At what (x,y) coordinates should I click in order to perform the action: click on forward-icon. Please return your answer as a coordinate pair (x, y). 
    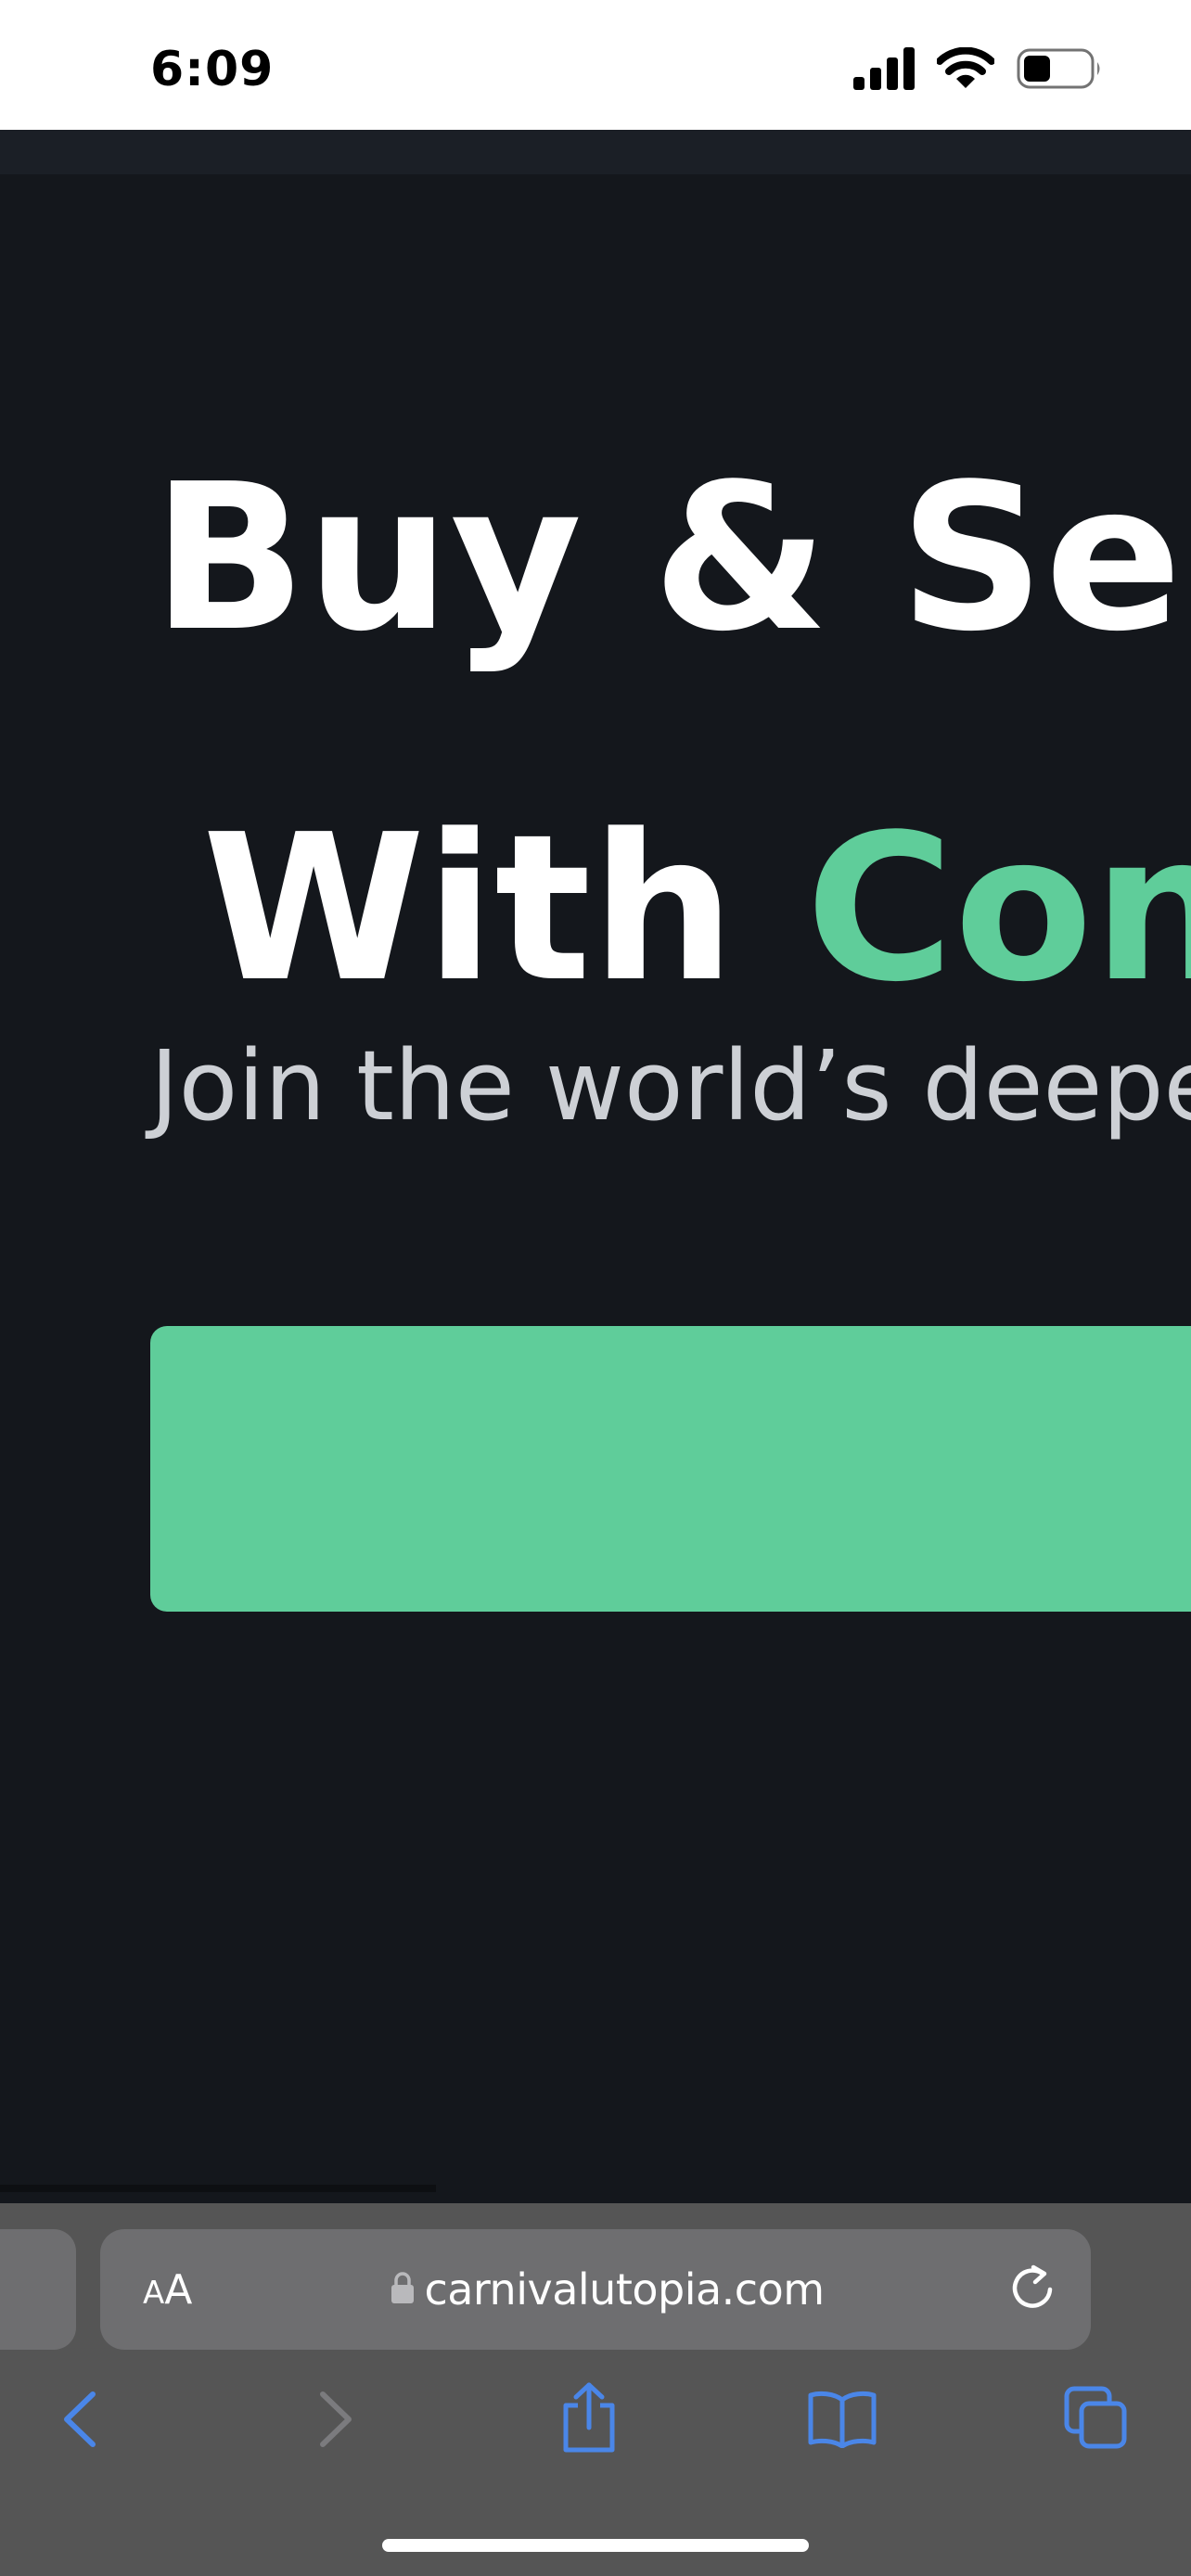
    Looking at the image, I should click on (335, 2421).